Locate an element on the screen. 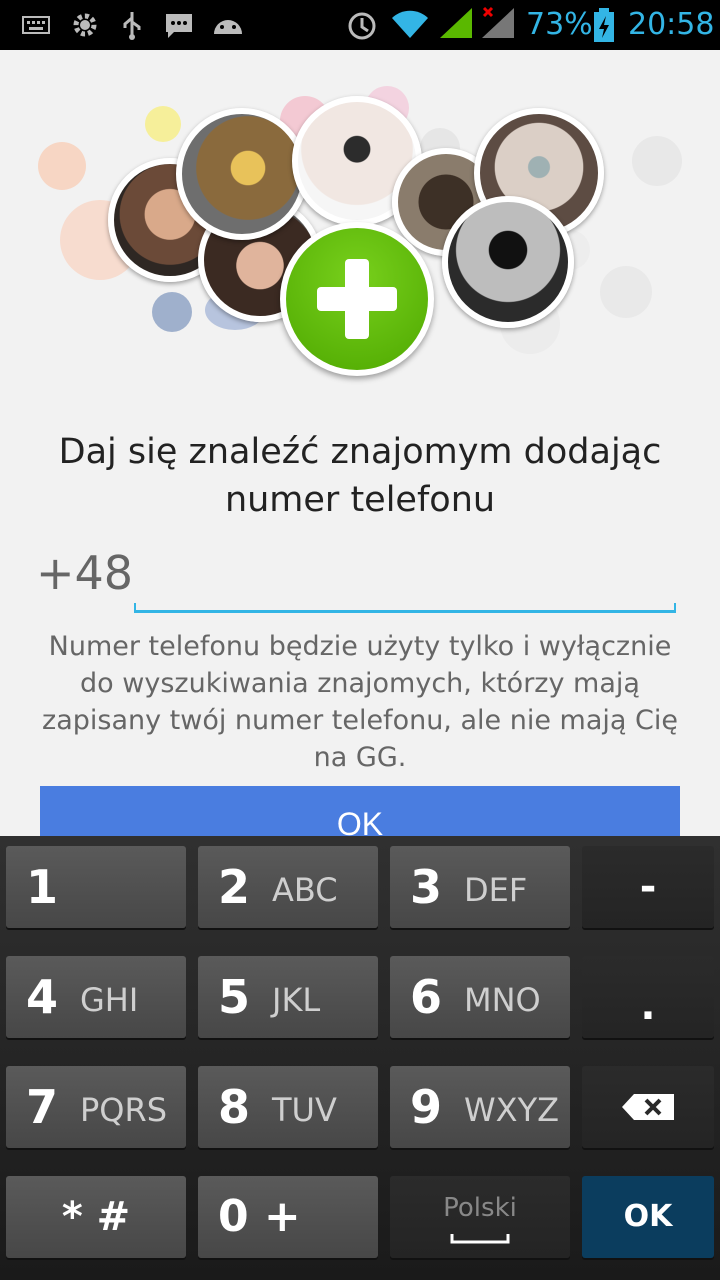 This screenshot has height=1280, width=720. key-number: 7 is located at coordinates (42, 1107).